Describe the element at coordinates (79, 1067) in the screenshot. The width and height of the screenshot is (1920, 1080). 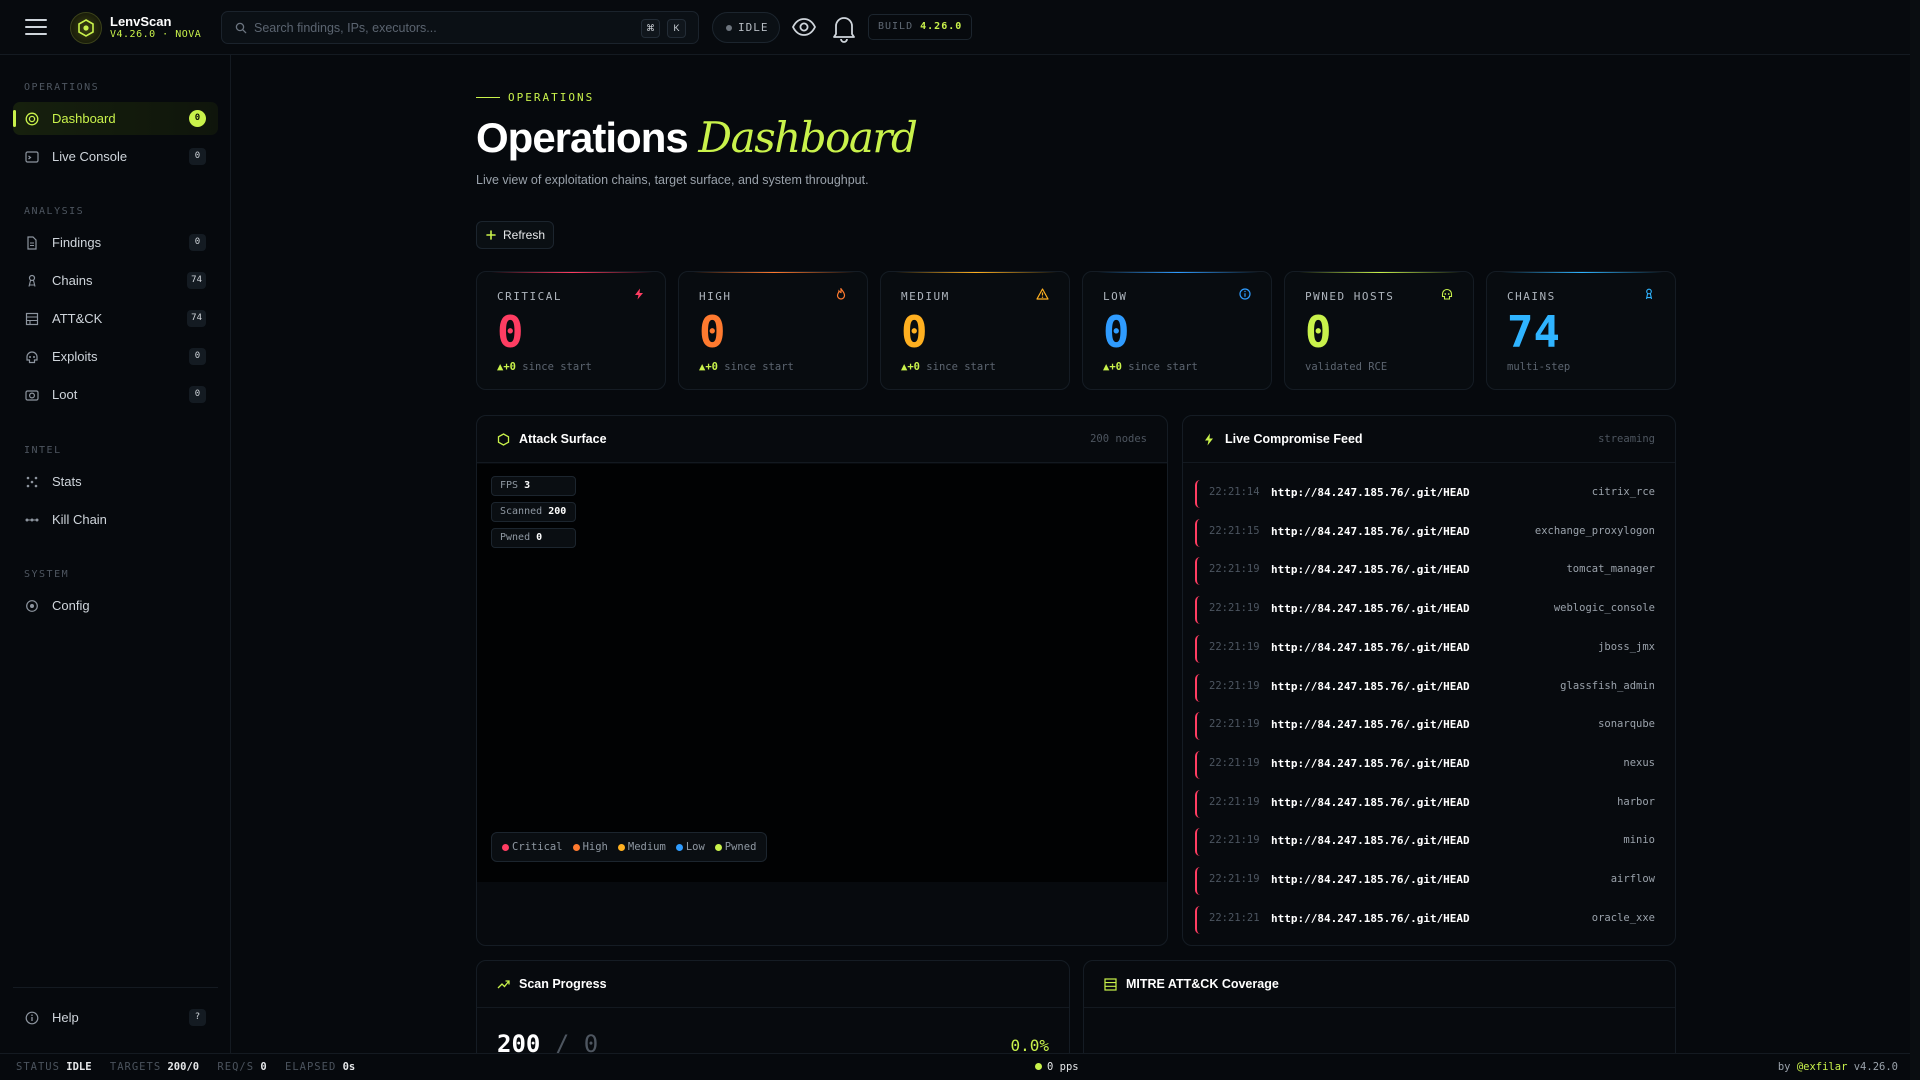
I see `status-value: IDLE` at that location.